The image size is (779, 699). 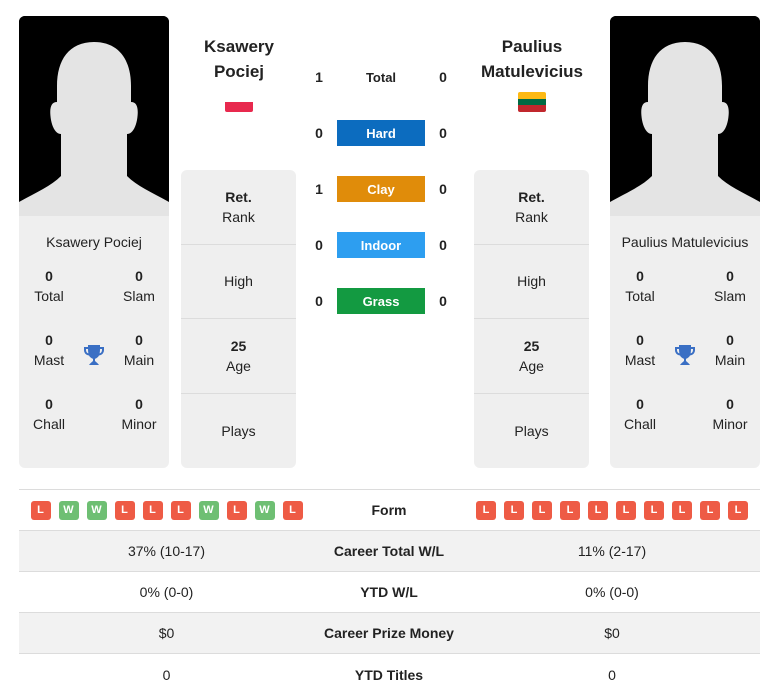 I want to click on player2-ytd-wl: 0% (0-0), so click(x=612, y=592).